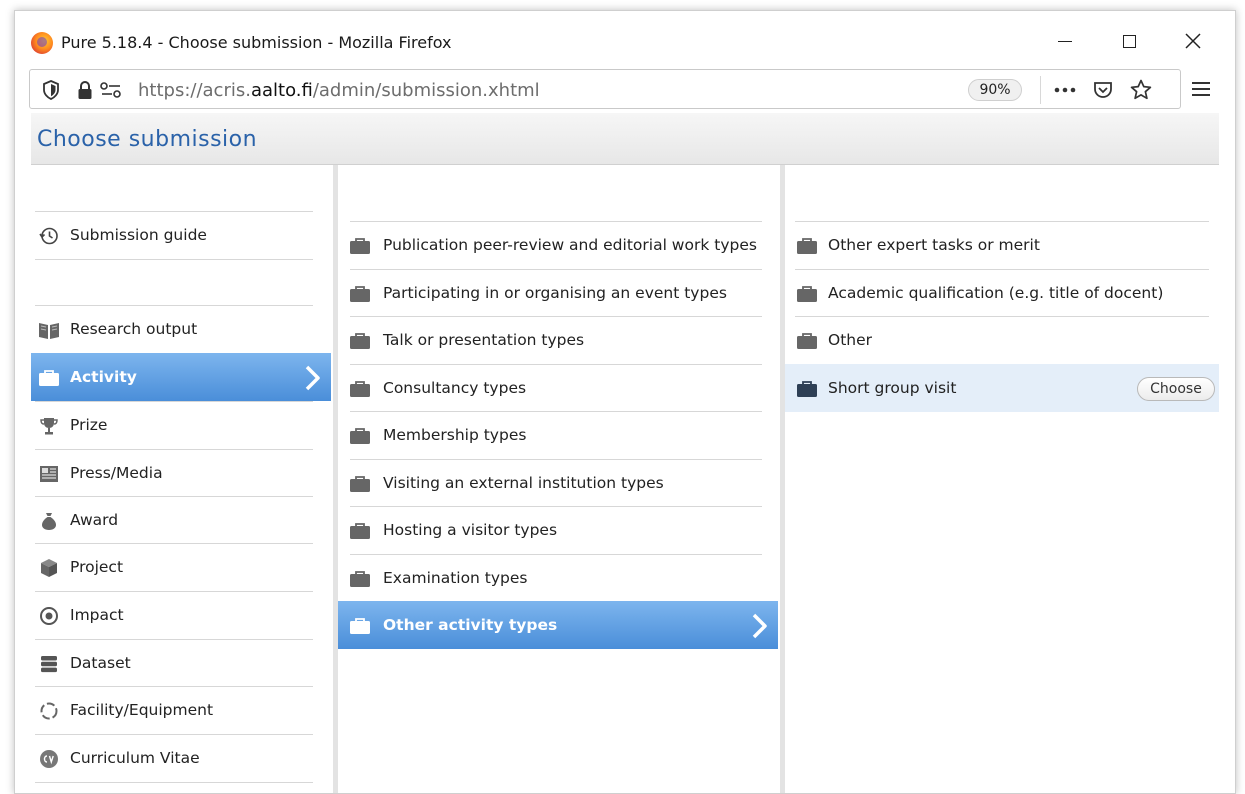  What do you see at coordinates (147, 139) in the screenshot?
I see `page-title: Choose submission` at bounding box center [147, 139].